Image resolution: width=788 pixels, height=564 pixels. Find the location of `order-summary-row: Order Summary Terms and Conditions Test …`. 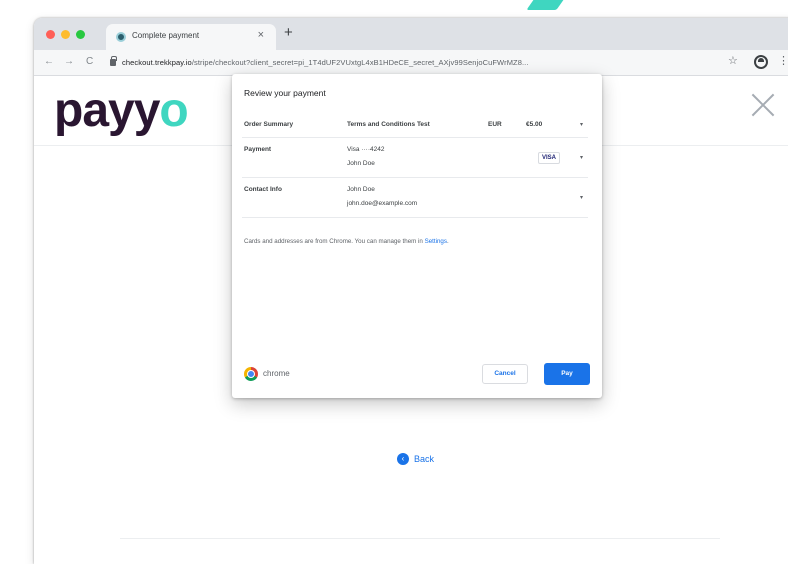

order-summary-row: Order Summary Terms and Conditions Test … is located at coordinates (415, 124).